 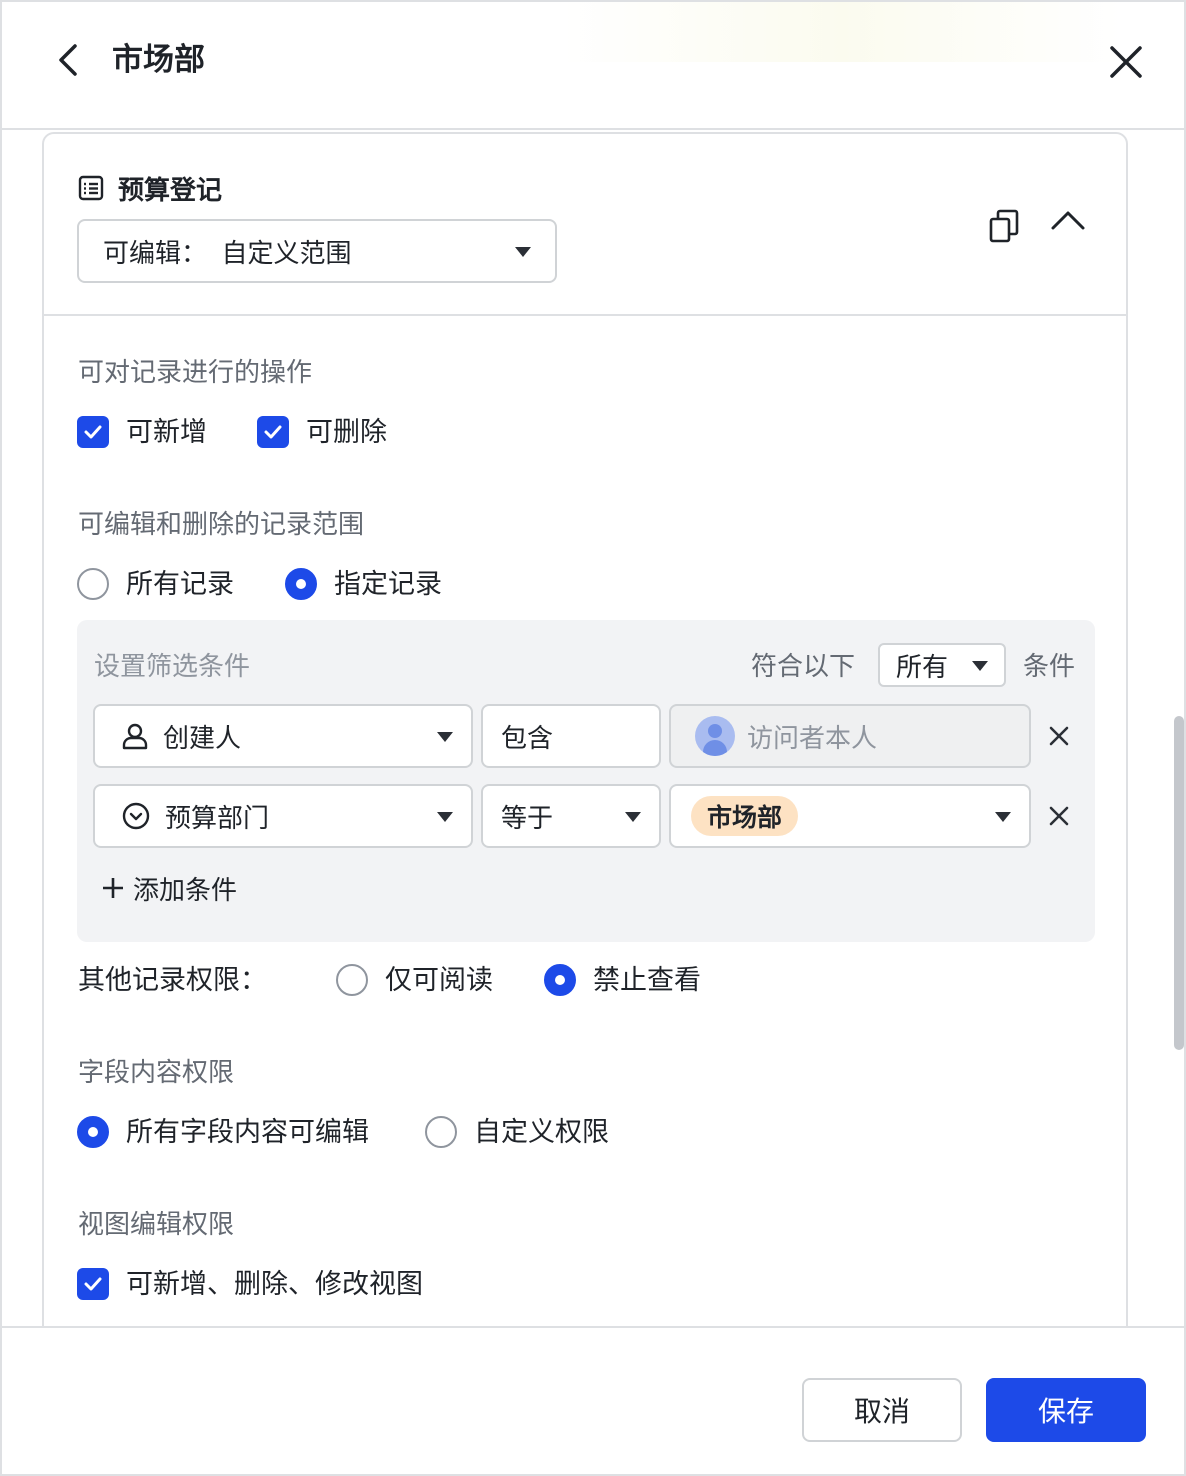 I want to click on chevron-up-icon, so click(x=1068, y=220).